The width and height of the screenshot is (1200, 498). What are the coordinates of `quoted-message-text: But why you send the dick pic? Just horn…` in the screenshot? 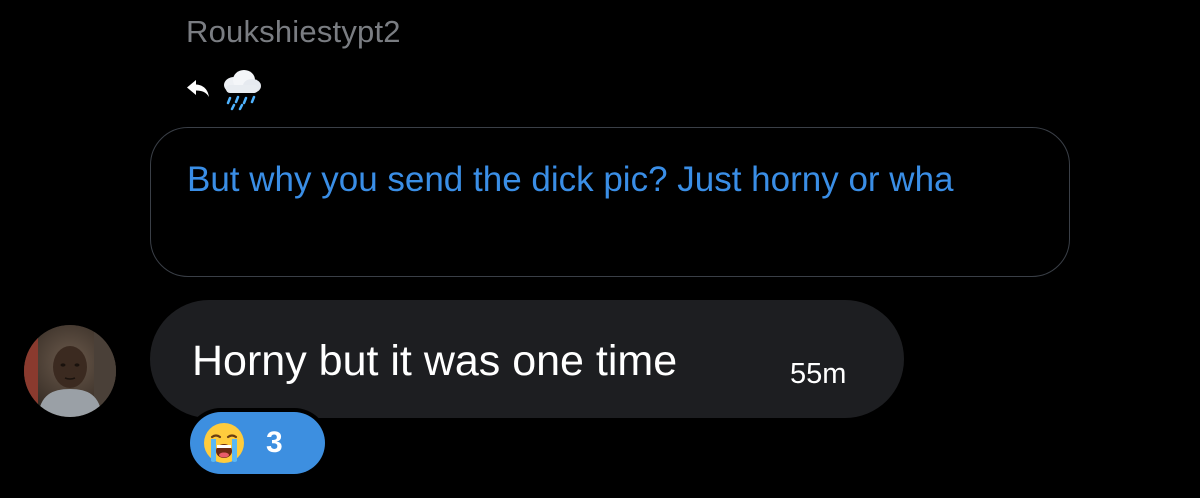 It's located at (570, 179).